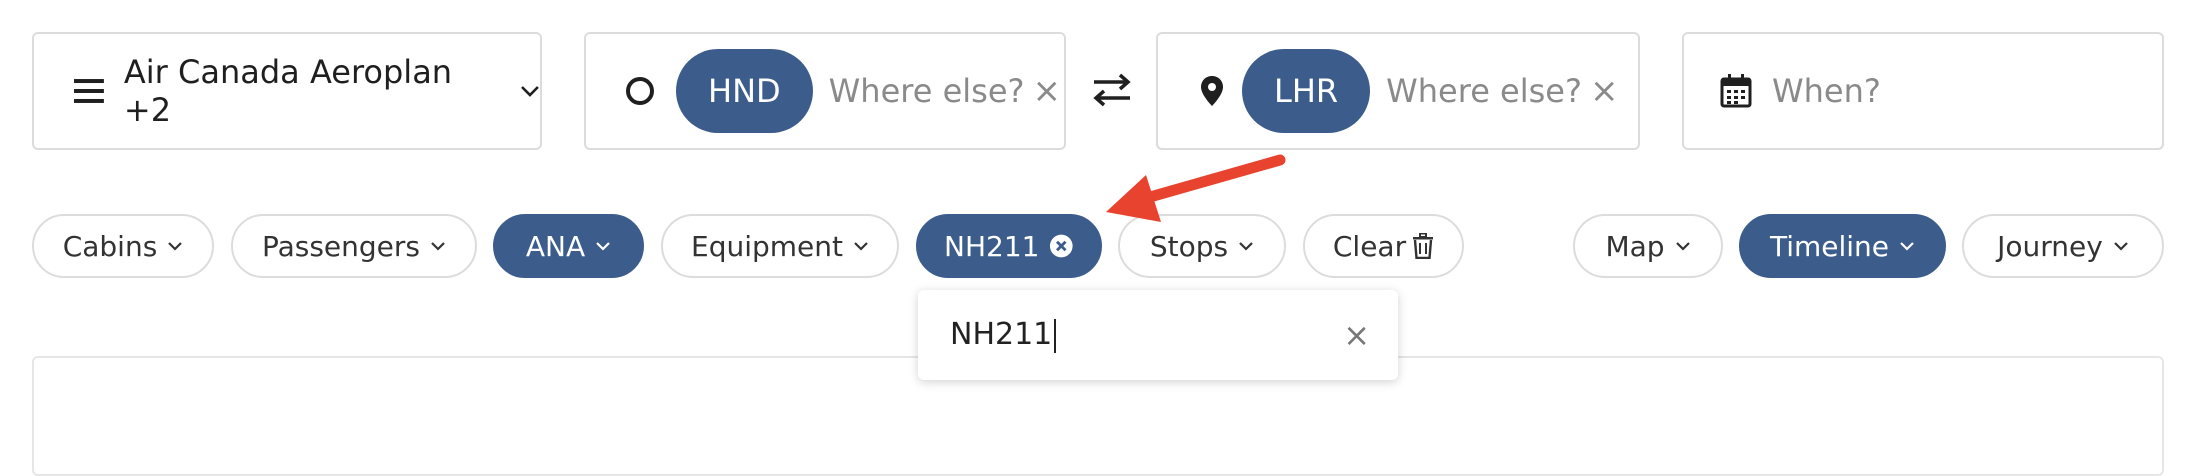 Image resolution: width=2198 pixels, height=476 pixels. I want to click on circle-icon, so click(640, 91).